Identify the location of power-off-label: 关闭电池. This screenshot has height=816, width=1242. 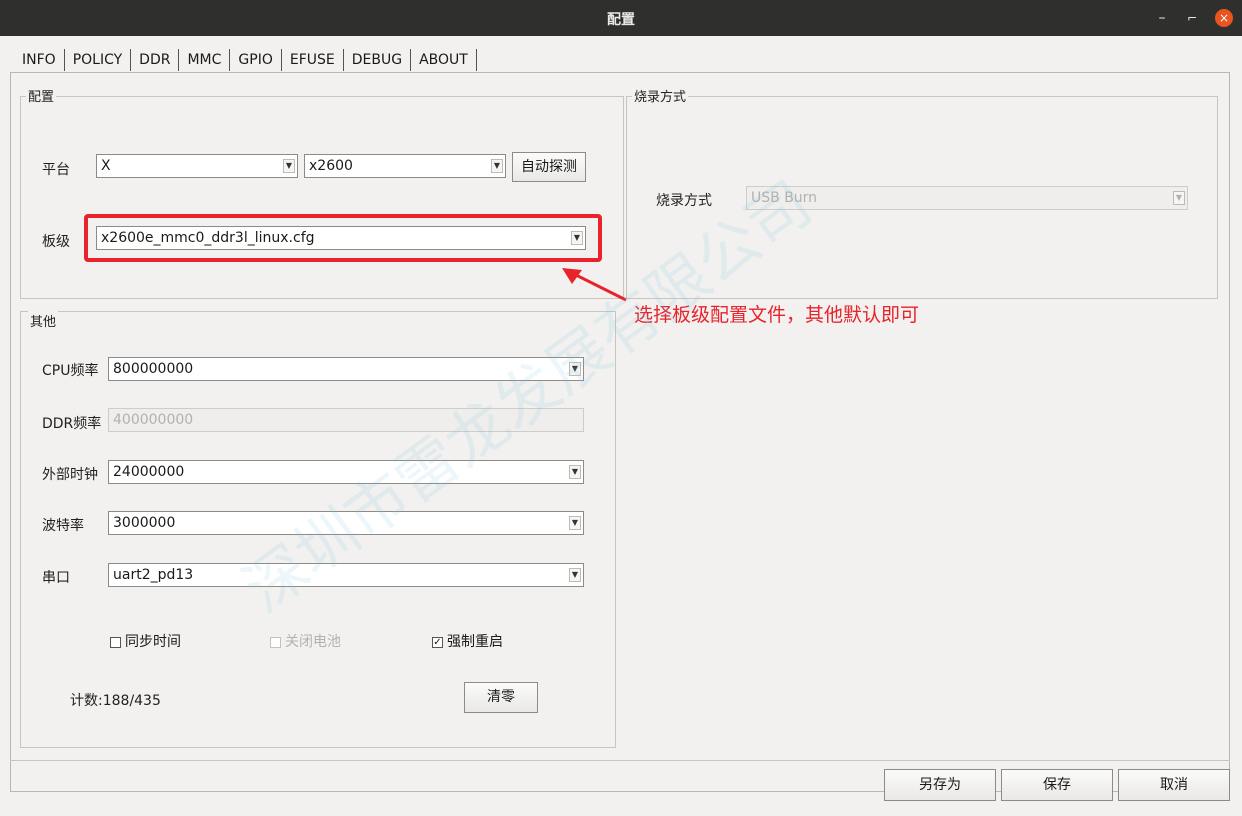
(313, 642).